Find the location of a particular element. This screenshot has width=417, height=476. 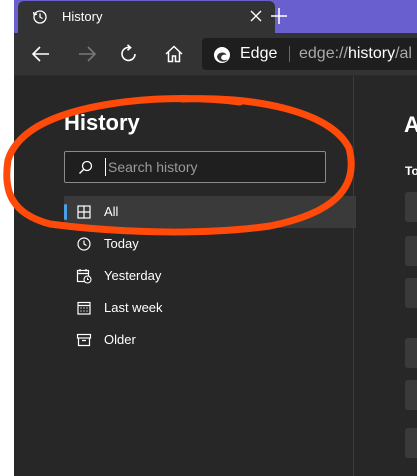

nav-label-all: All is located at coordinates (111, 211).